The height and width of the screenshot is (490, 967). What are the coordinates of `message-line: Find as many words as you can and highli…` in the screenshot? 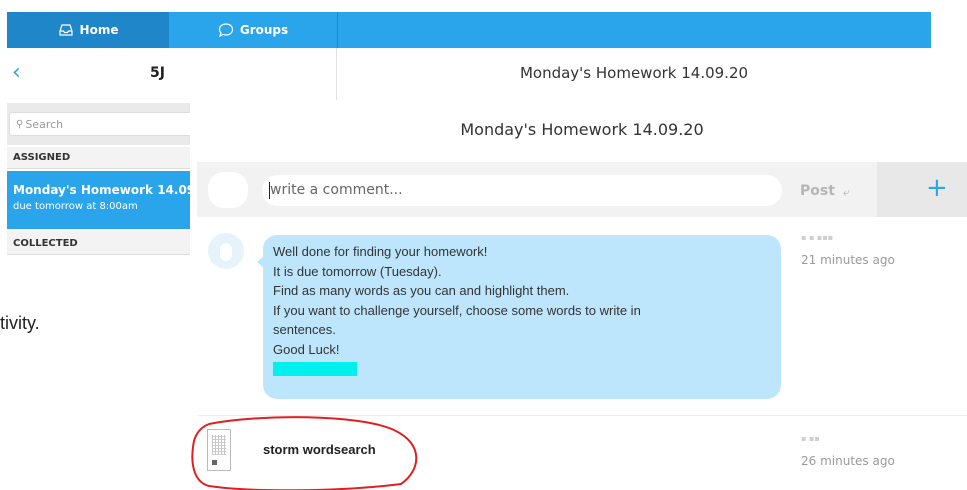 It's located at (421, 290).